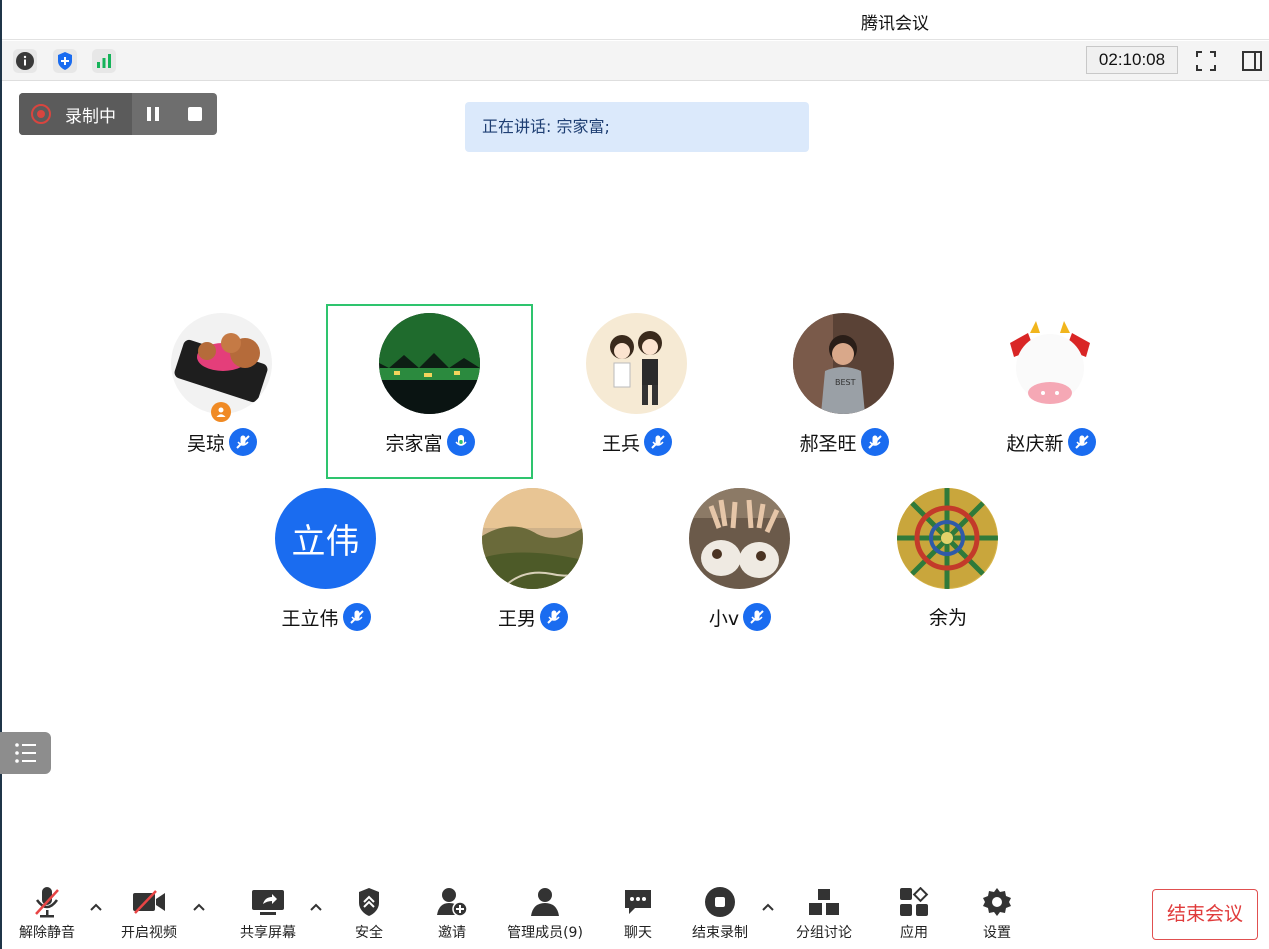  What do you see at coordinates (1132, 60) in the screenshot?
I see `meeting-timer: 02:10:08` at bounding box center [1132, 60].